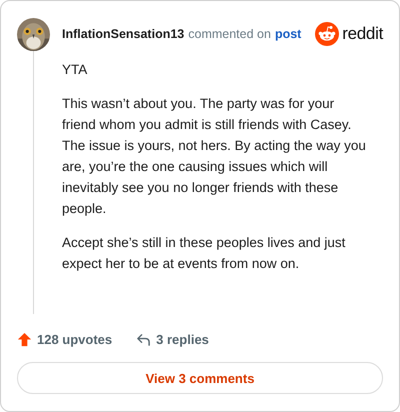  Describe the element at coordinates (200, 378) in the screenshot. I see `view-comments-button: View 3 comments` at that location.